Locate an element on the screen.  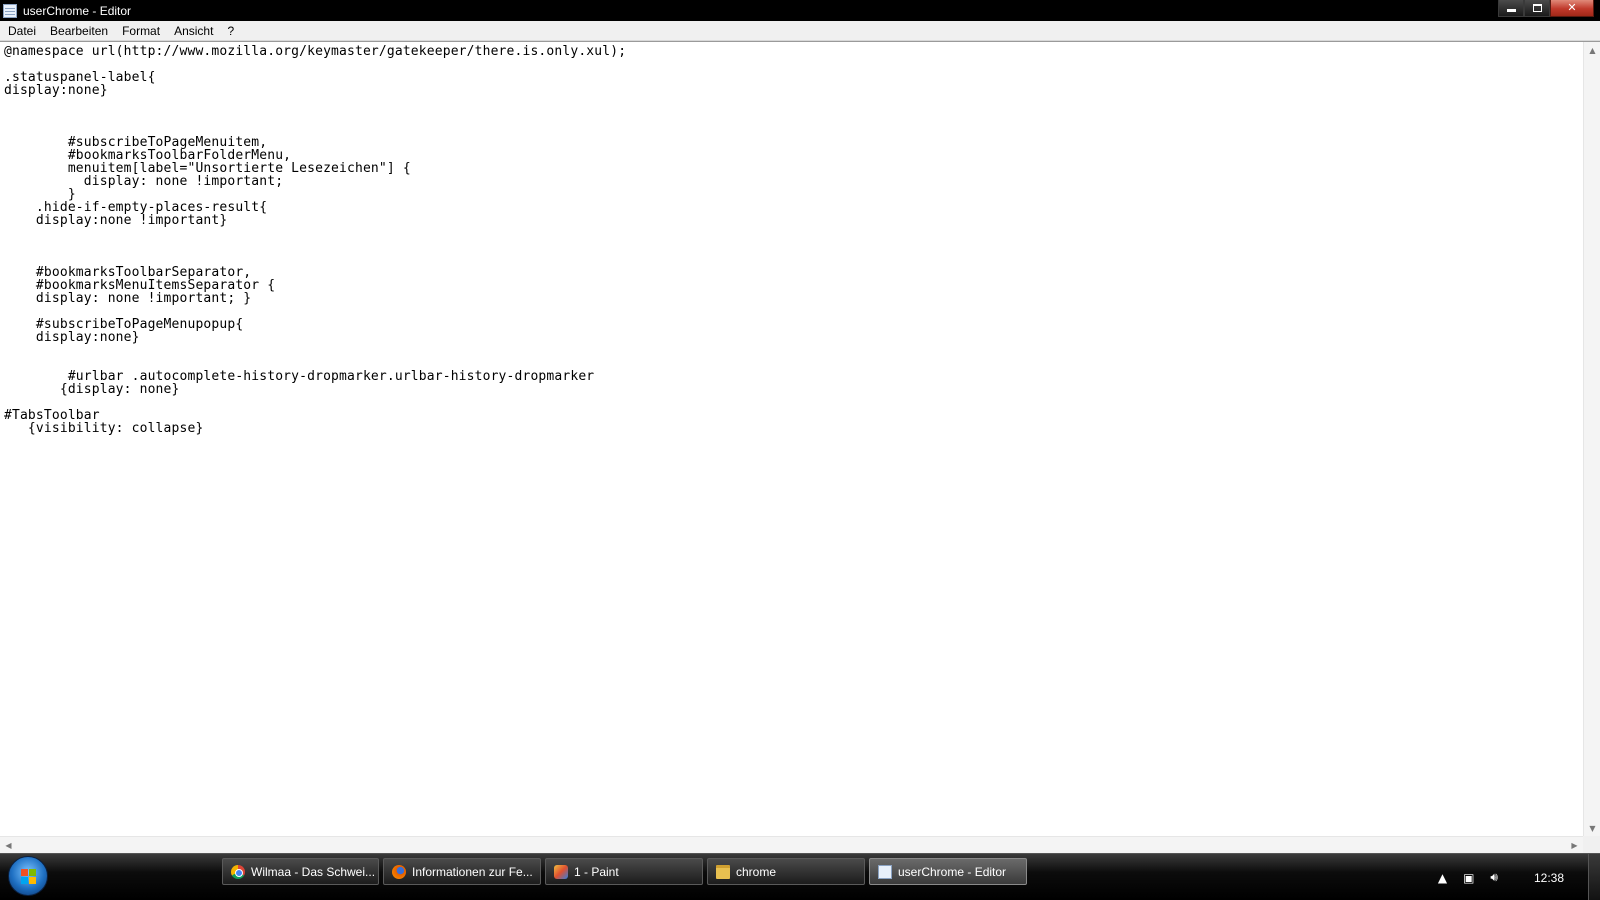
menu-bearbeiten: Bearbeiten is located at coordinates (79, 31).